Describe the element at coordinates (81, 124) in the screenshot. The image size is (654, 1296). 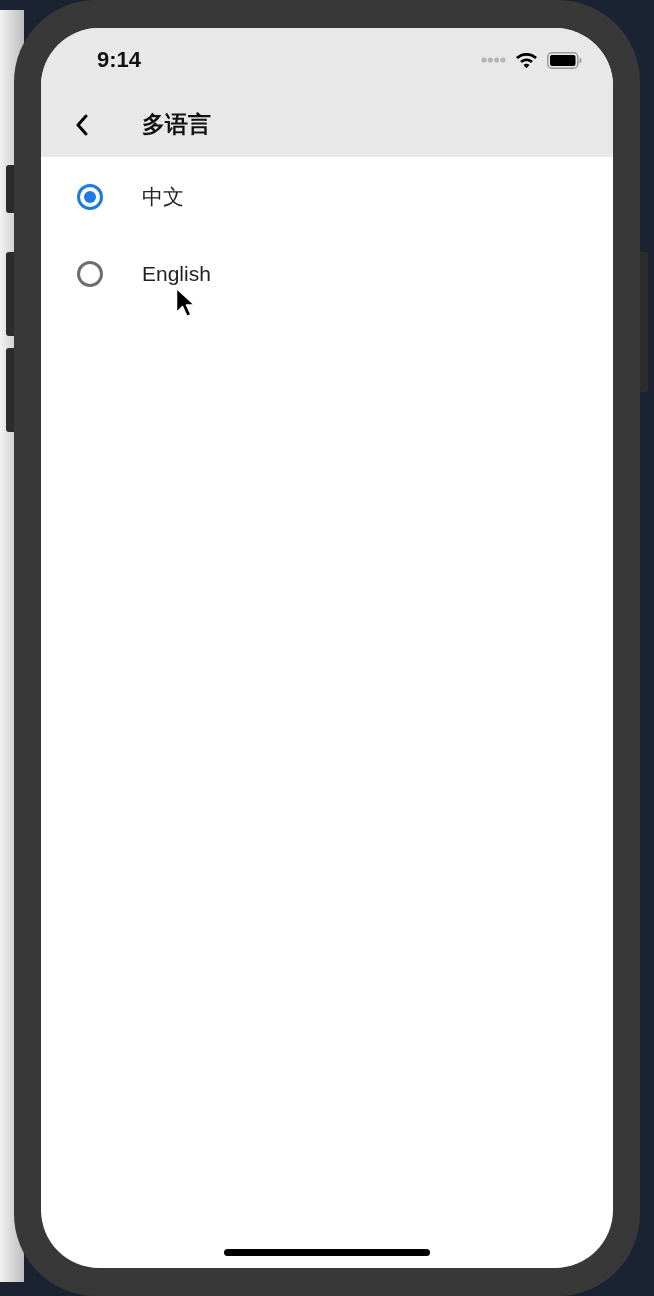
I see `back-chevron-icon` at that location.